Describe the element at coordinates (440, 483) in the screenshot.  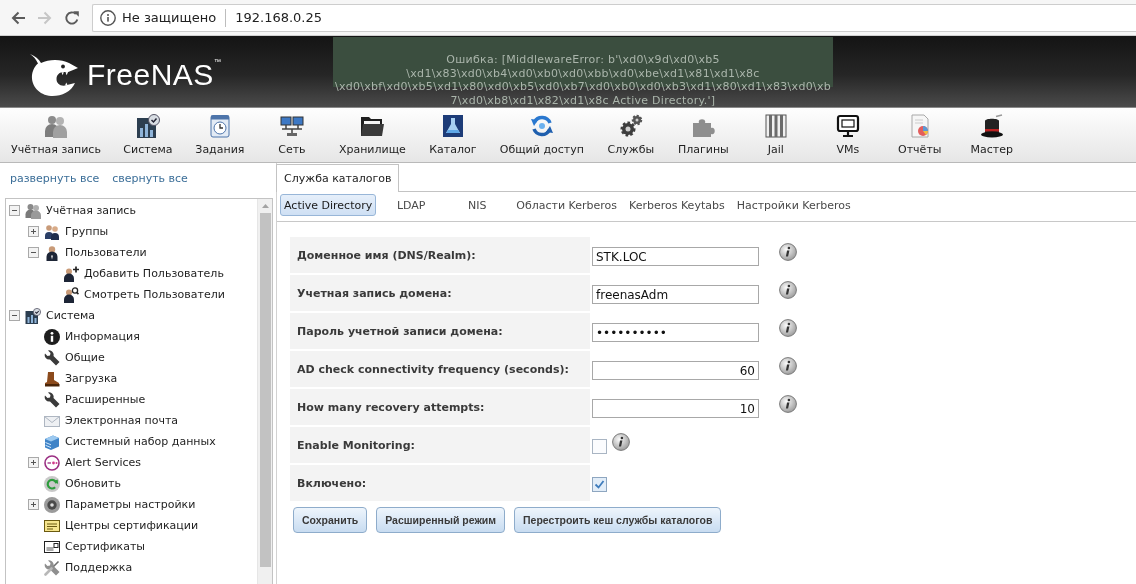
I see `field-label: Включено:` at that location.